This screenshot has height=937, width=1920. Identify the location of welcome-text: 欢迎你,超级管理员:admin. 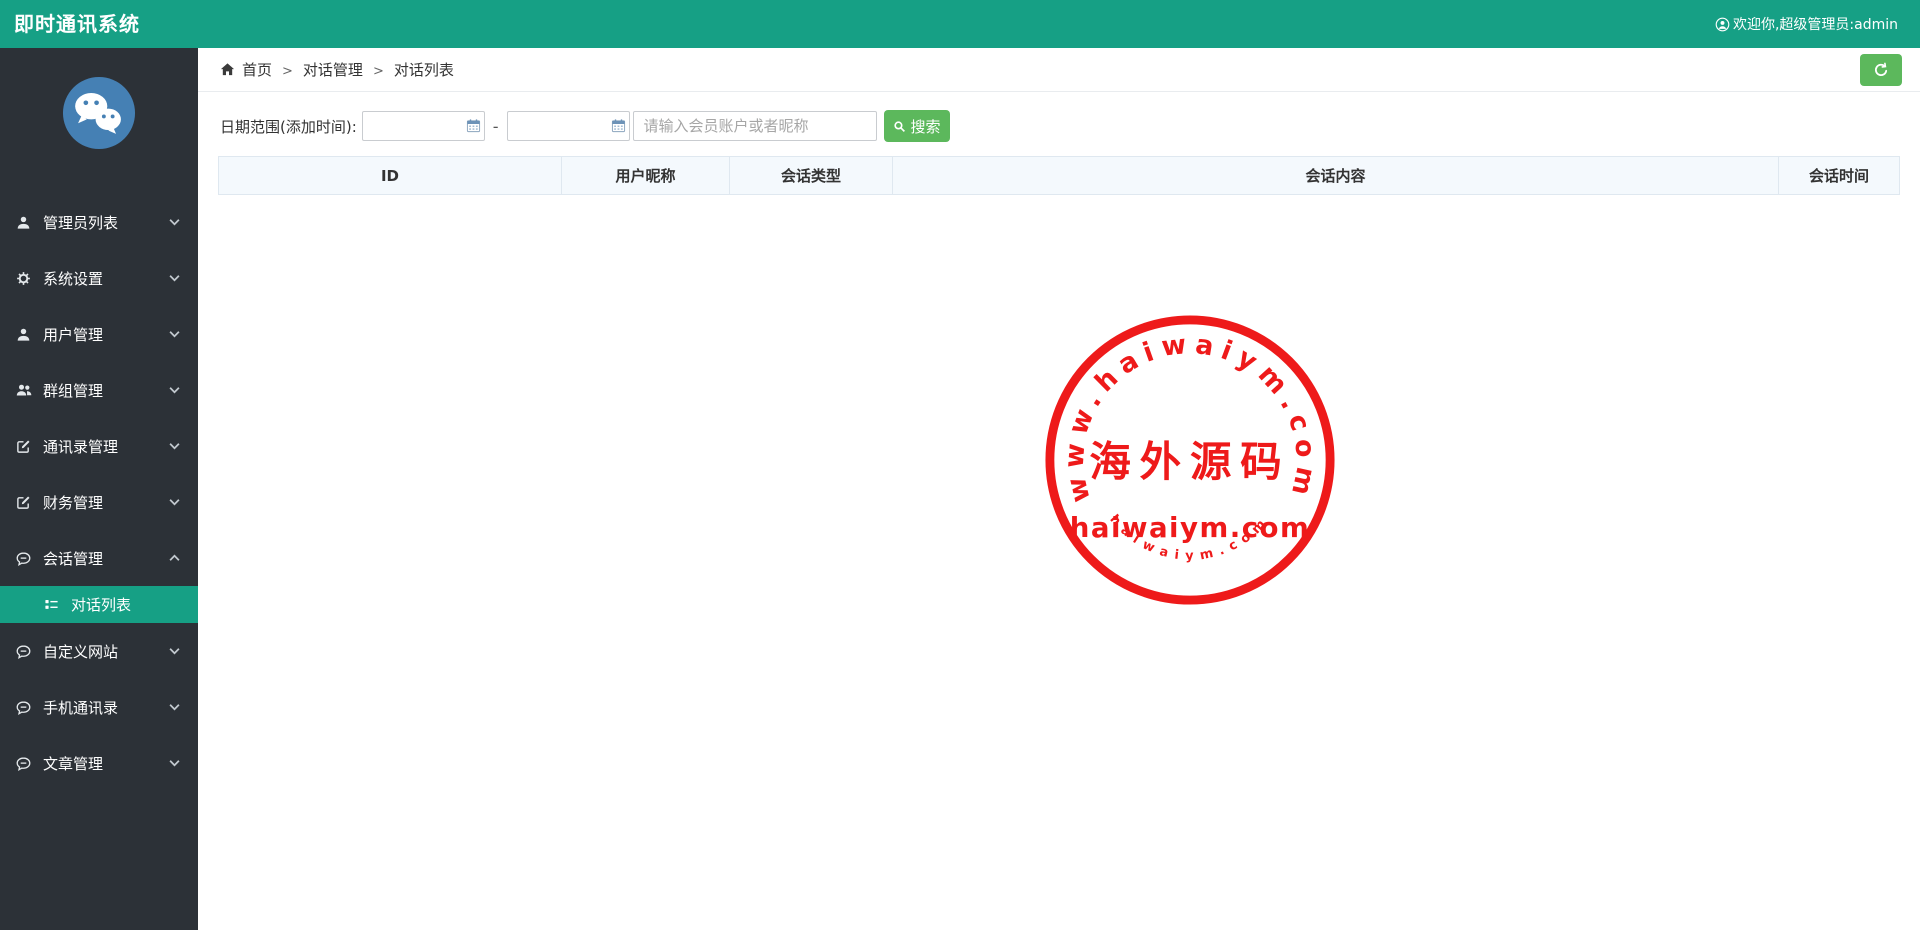
(1806, 24).